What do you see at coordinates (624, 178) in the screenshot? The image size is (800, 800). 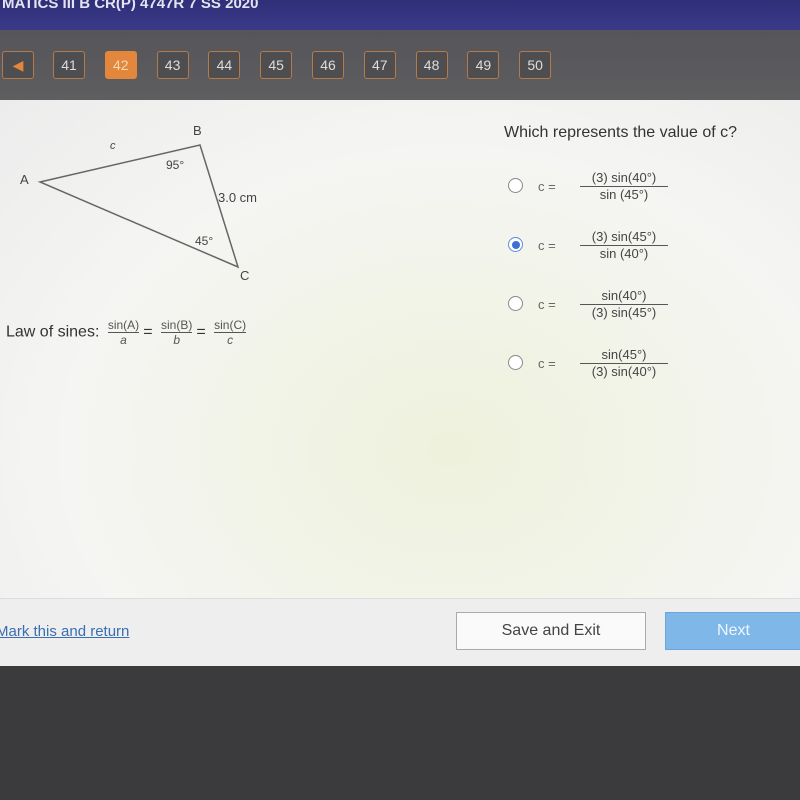 I see `option-numerator: (3) sin(40°)` at bounding box center [624, 178].